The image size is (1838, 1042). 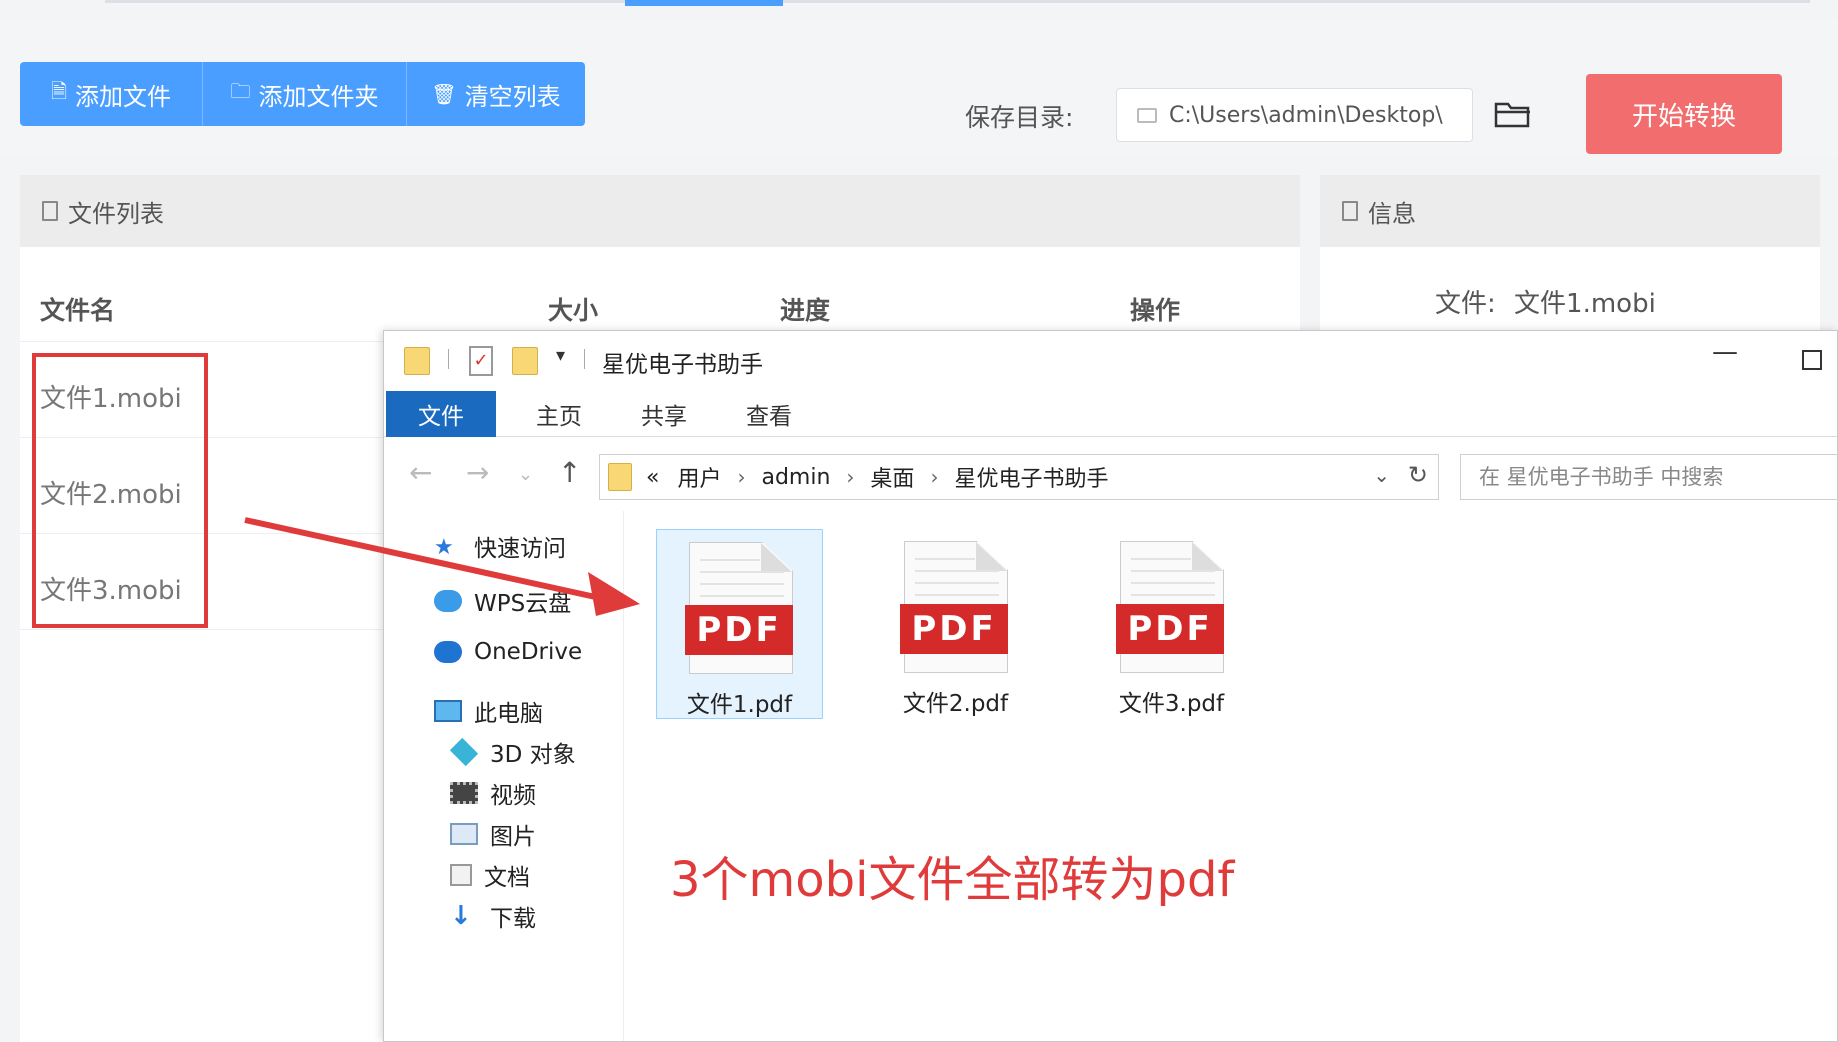 I want to click on nav-item-onedrive: OneDrive, so click(x=508, y=652).